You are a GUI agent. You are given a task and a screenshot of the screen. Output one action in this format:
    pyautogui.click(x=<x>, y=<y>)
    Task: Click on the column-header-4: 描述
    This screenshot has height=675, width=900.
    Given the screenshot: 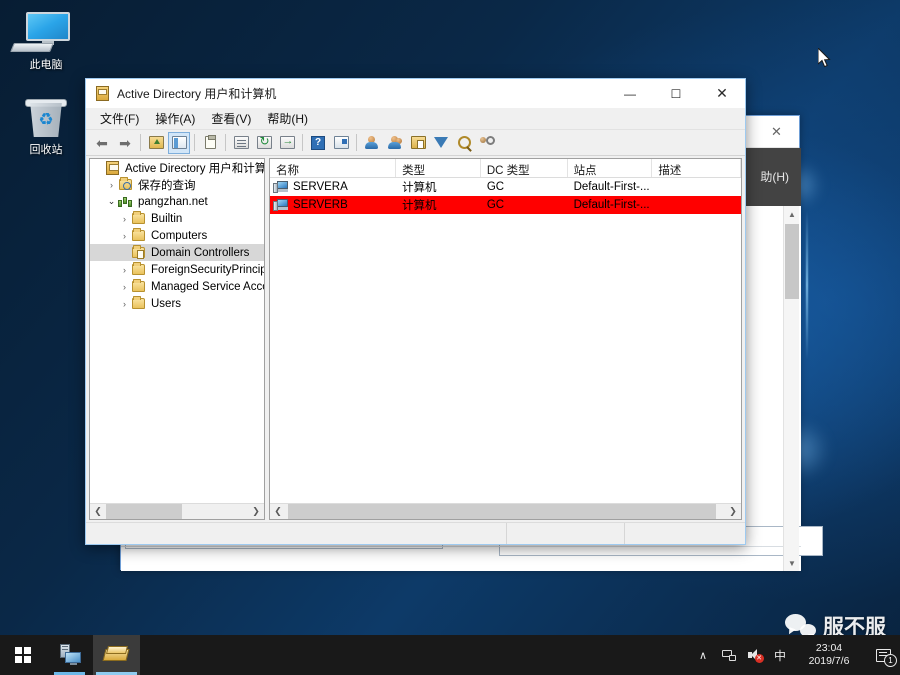 What is the action you would take?
    pyautogui.click(x=696, y=168)
    